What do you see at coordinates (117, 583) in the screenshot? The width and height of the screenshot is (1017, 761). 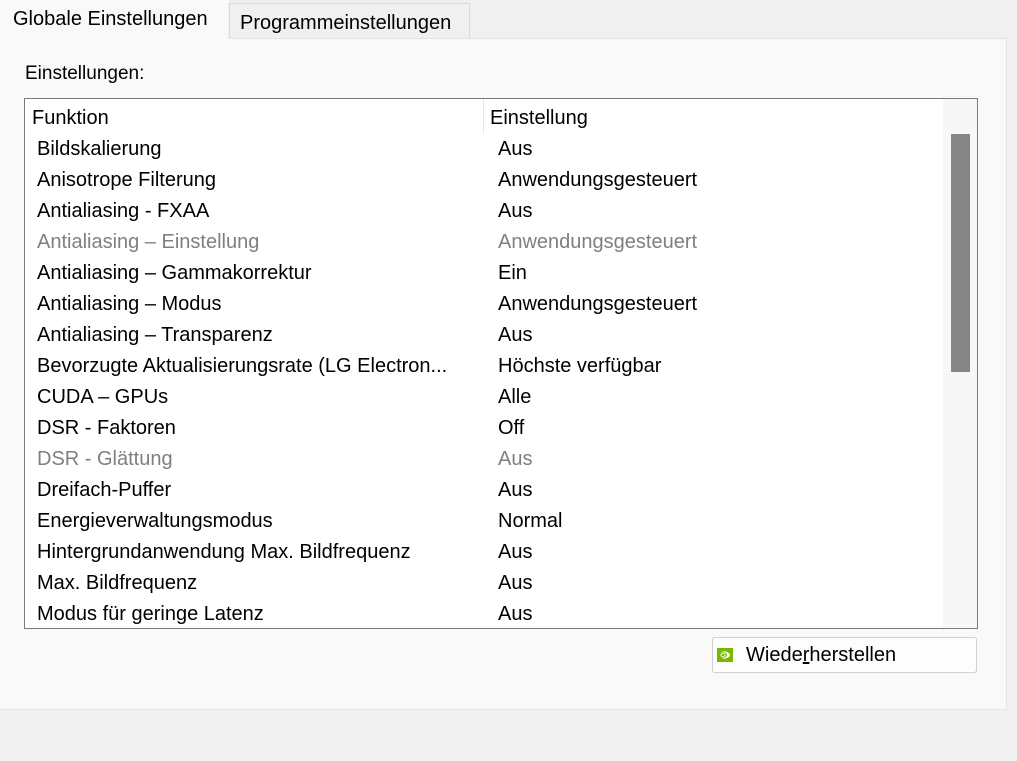 I see `row-function: Max. Bildfrequenz` at bounding box center [117, 583].